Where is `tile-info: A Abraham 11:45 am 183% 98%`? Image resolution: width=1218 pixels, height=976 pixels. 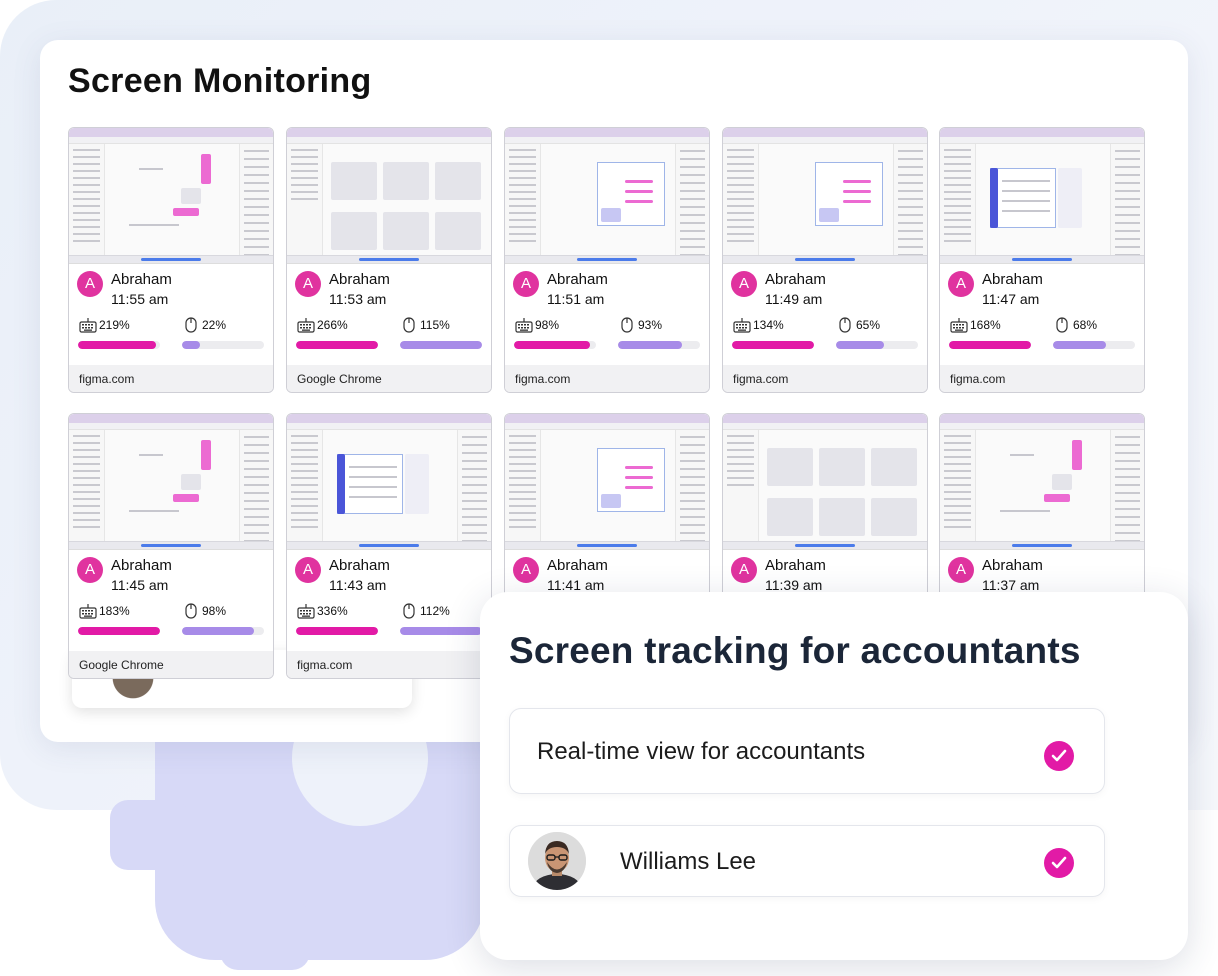
tile-info: A Abraham 11:45 am 183% 98% is located at coordinates (171, 601).